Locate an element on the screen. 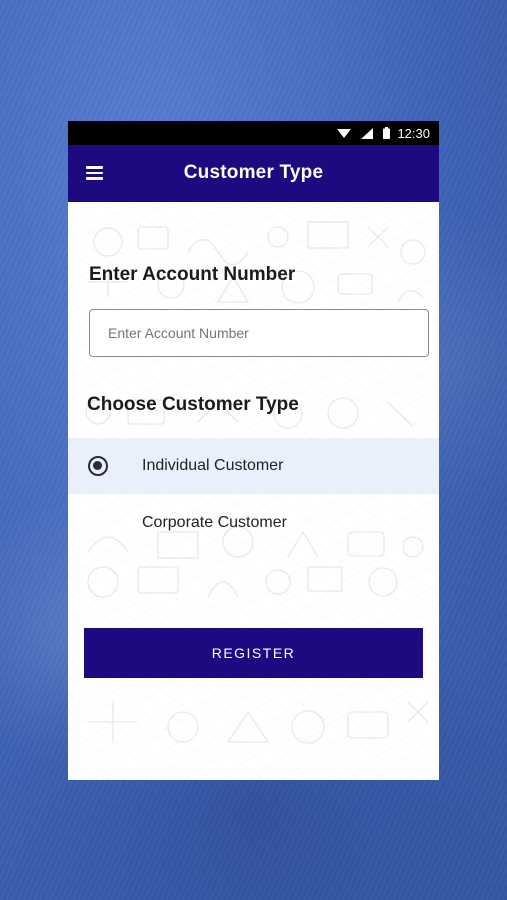 The height and width of the screenshot is (900, 507). page-title: Customer Type is located at coordinates (253, 172).